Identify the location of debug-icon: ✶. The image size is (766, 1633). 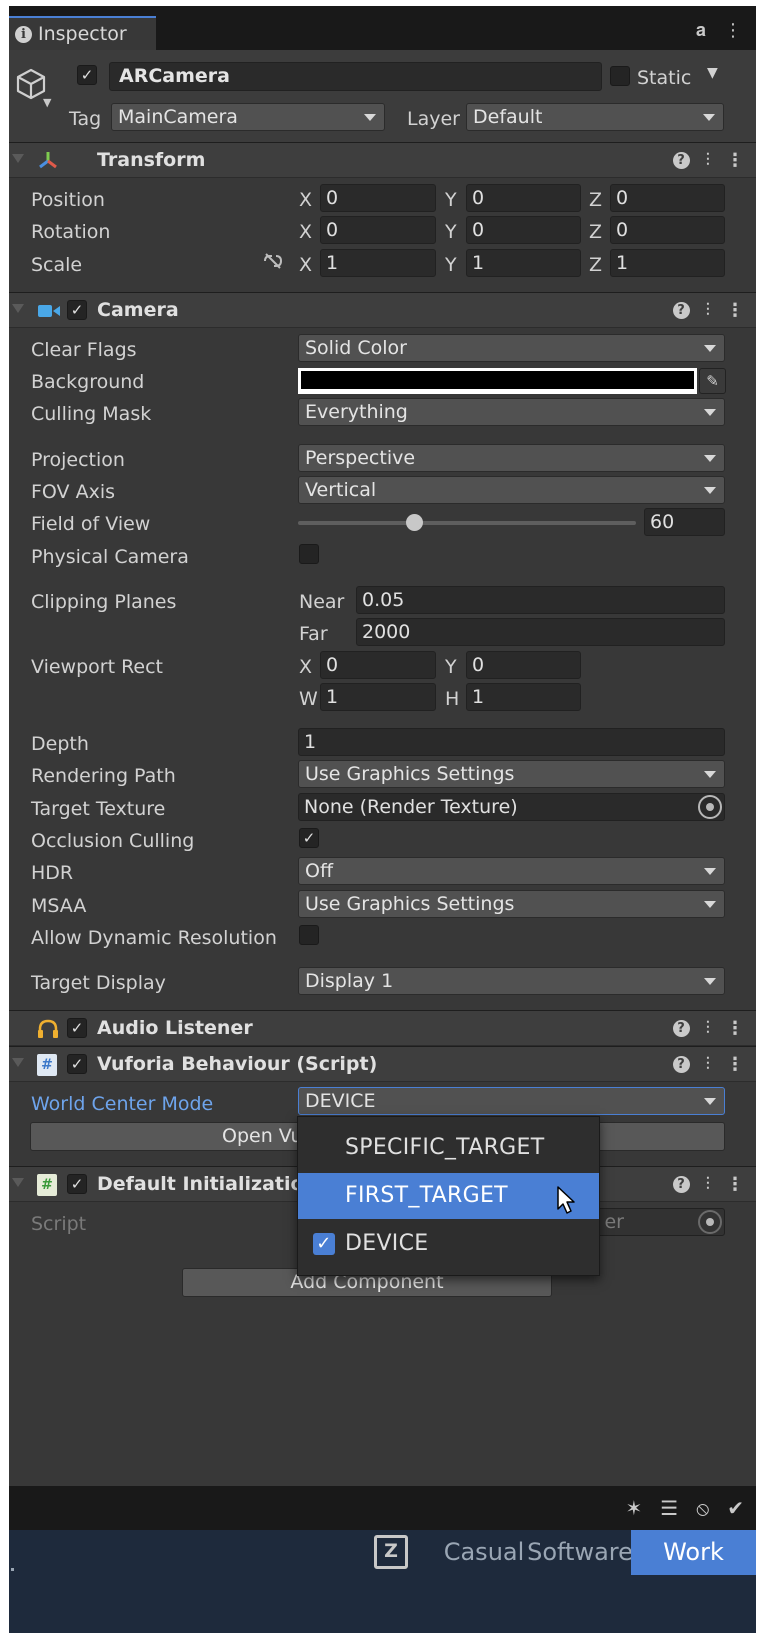
(633, 1508).